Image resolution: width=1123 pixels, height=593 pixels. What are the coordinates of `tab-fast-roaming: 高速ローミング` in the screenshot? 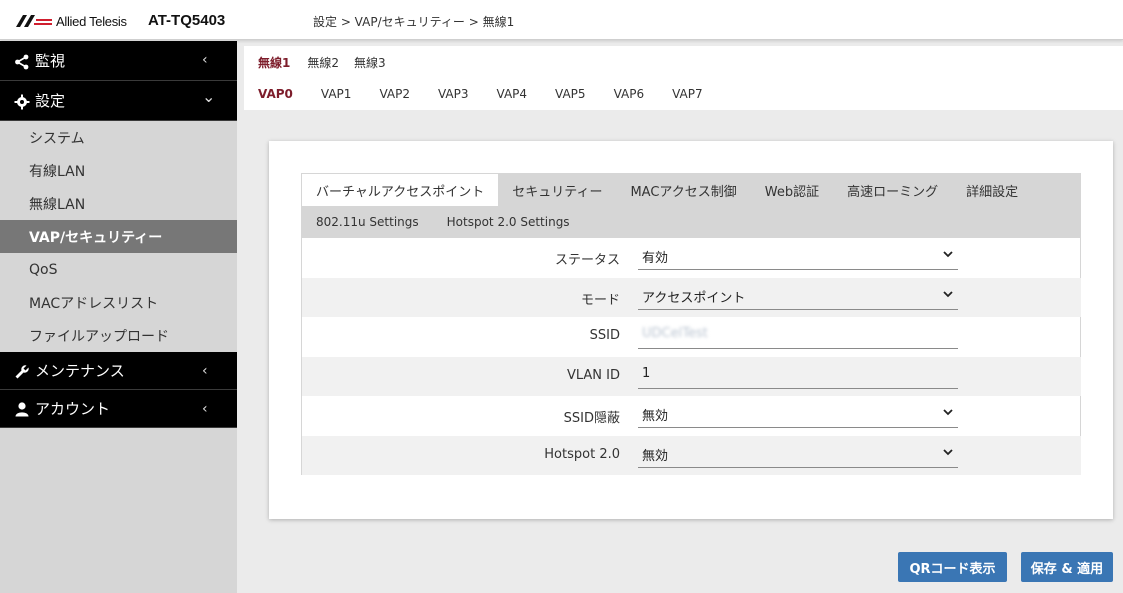 It's located at (892, 190).